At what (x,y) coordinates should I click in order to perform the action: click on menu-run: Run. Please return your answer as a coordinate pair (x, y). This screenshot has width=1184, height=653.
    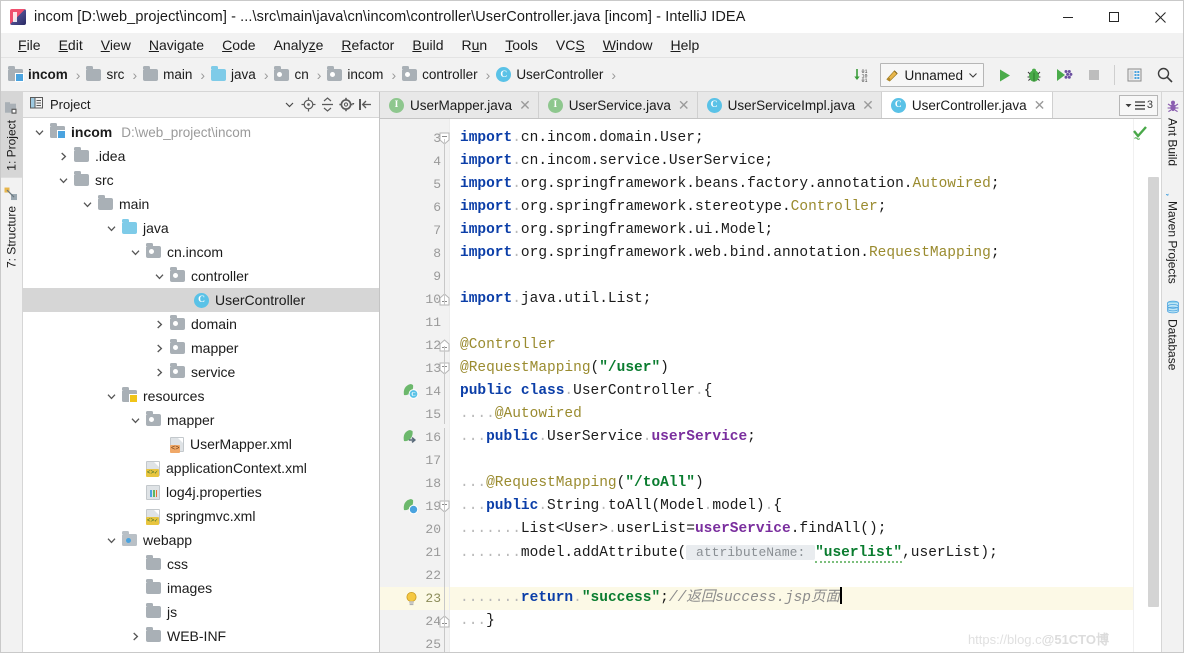
    Looking at the image, I should click on (475, 45).